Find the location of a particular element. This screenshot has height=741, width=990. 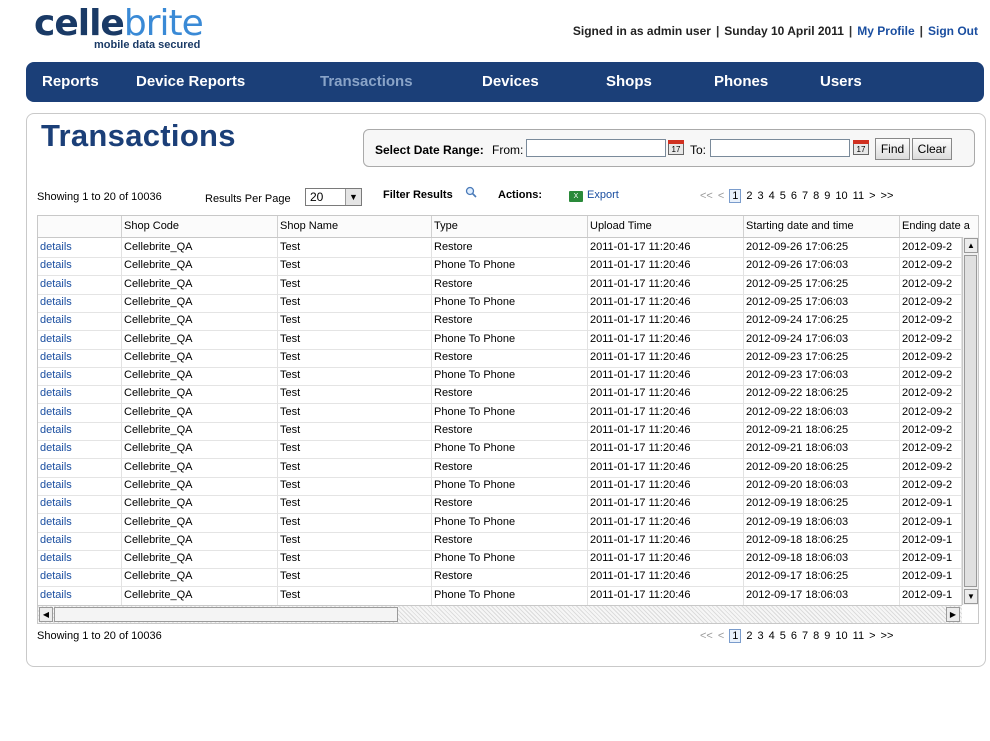

column-header-ending-date: Ending date a is located at coordinates (939, 226).